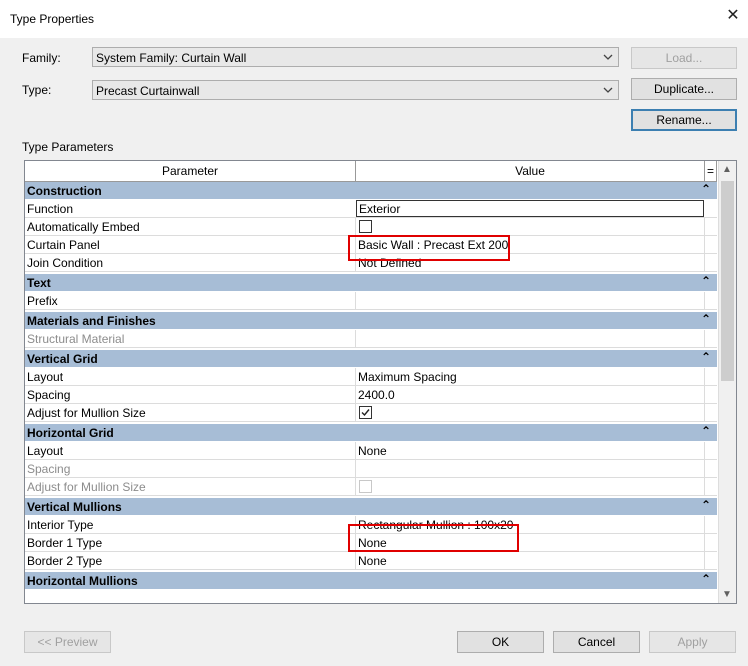 The width and height of the screenshot is (748, 666). Describe the element at coordinates (355, 57) in the screenshot. I see `family-dropdown: System Family: Curtain Wall` at that location.